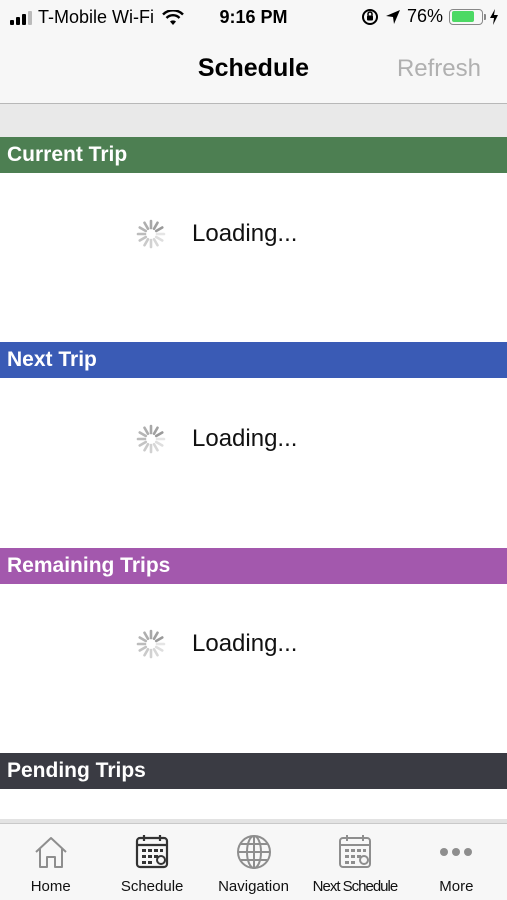 Image resolution: width=507 pixels, height=900 pixels. I want to click on carrier-name: T-Mobile Wi-Fi, so click(96, 17).